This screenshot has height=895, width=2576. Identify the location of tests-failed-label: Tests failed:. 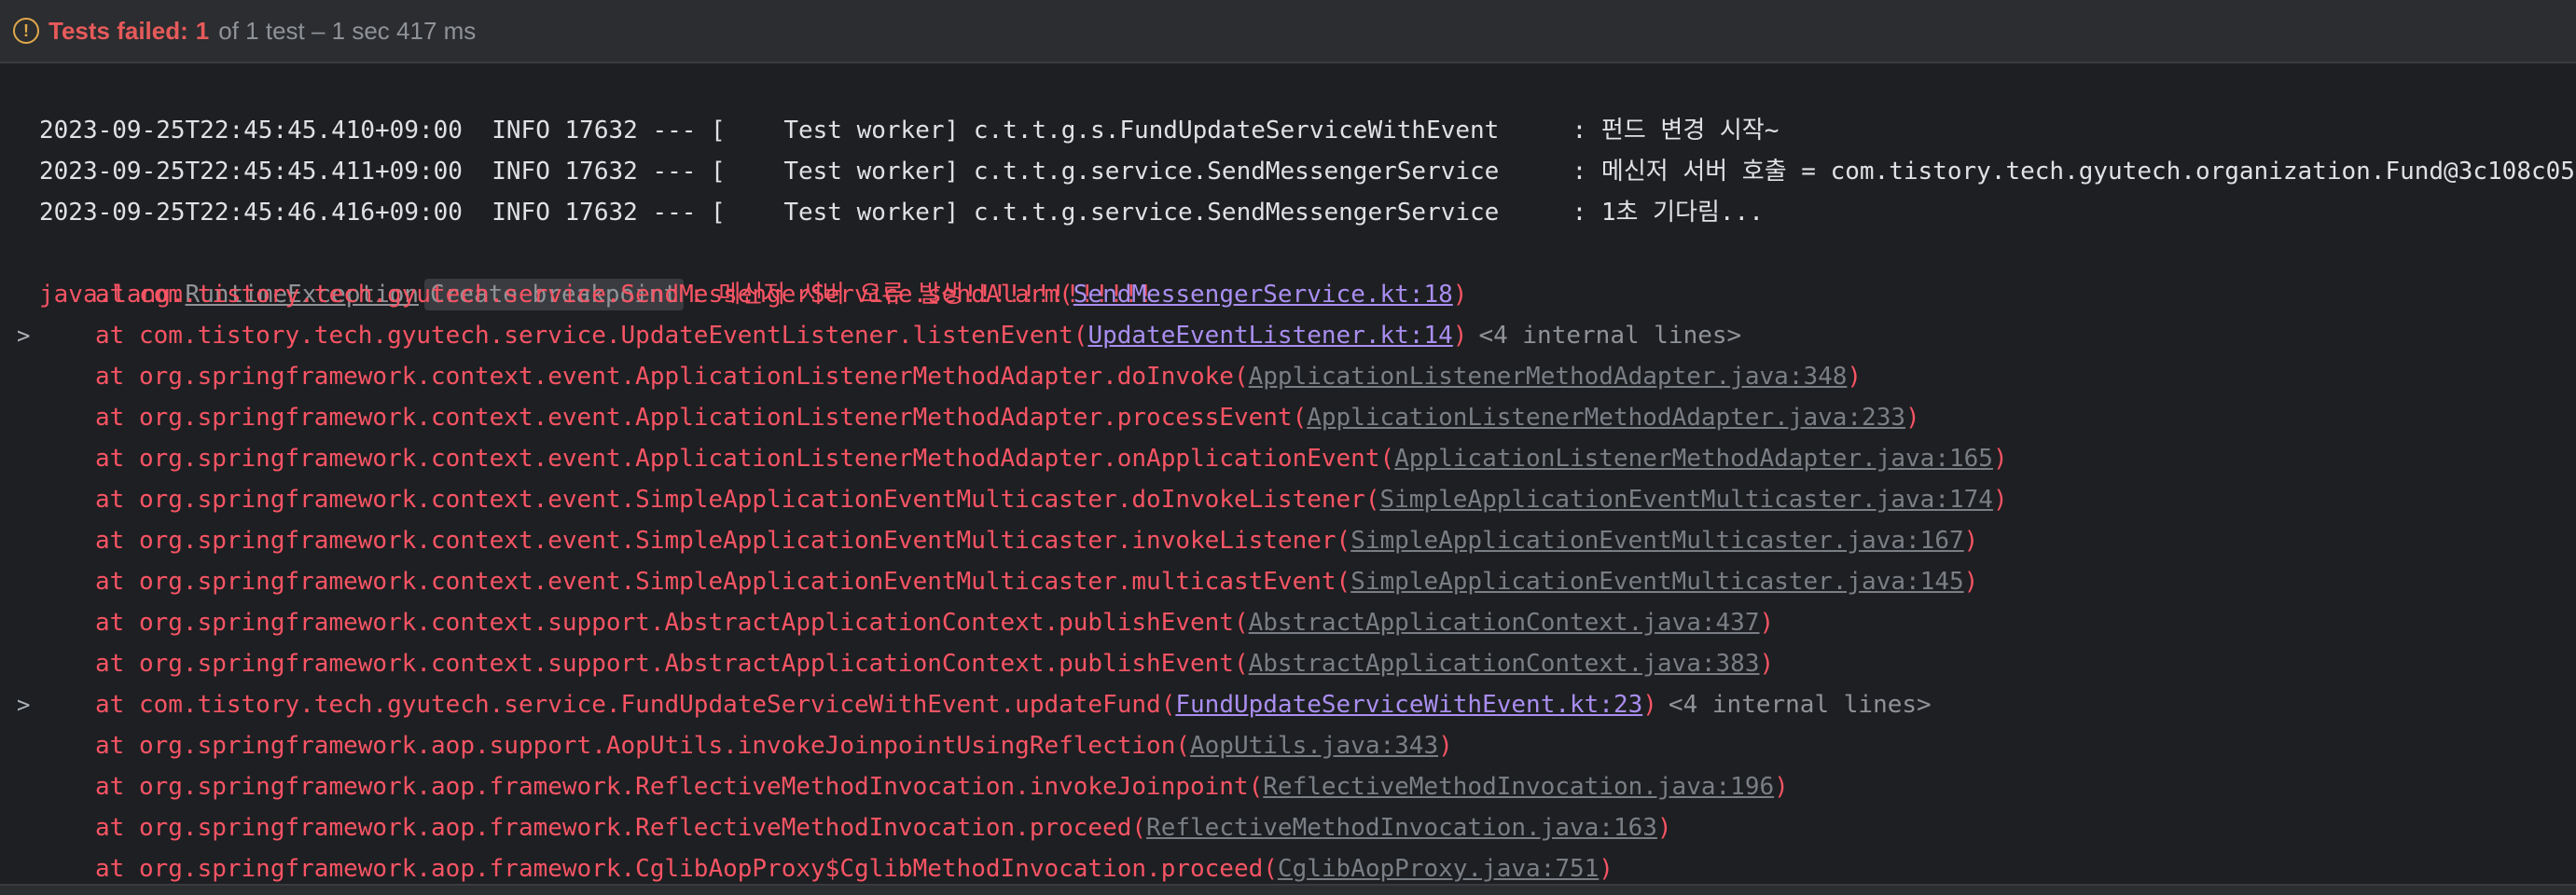
(118, 30).